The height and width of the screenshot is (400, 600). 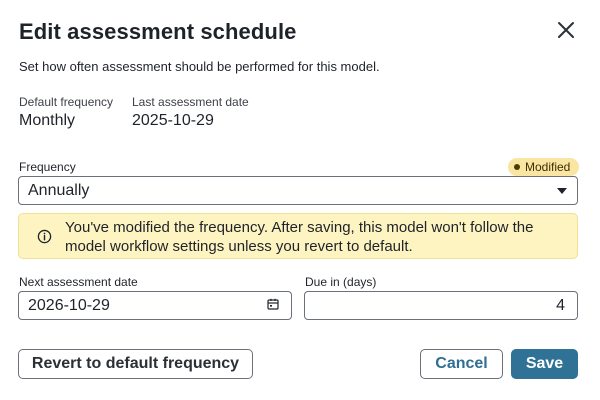 I want to click on modified-badge: Modified, so click(x=543, y=167).